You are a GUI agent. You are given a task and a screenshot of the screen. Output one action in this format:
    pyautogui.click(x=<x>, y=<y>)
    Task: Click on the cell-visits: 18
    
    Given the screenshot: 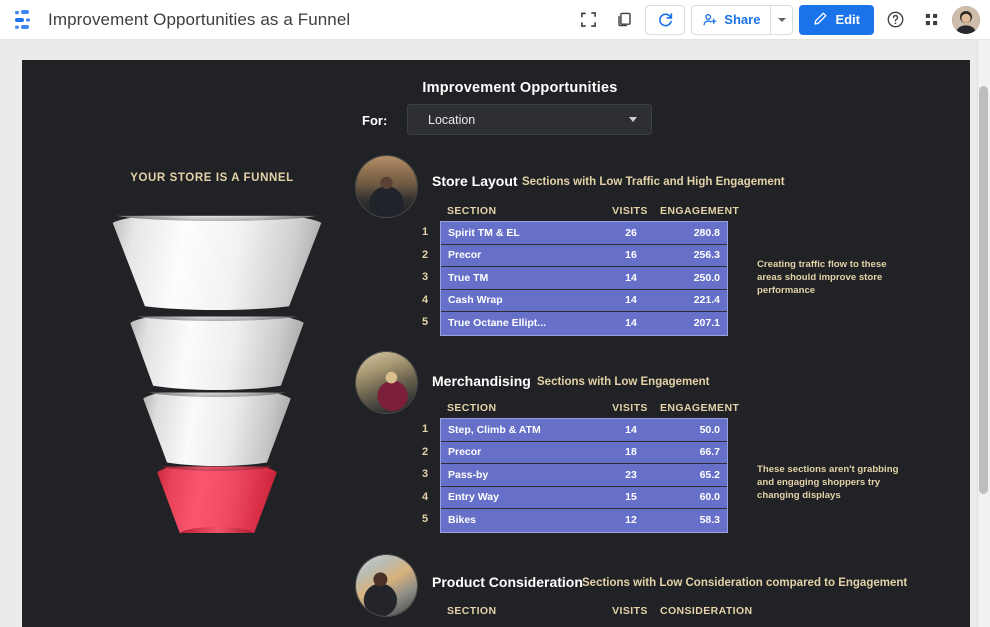 What is the action you would take?
    pyautogui.click(x=631, y=452)
    